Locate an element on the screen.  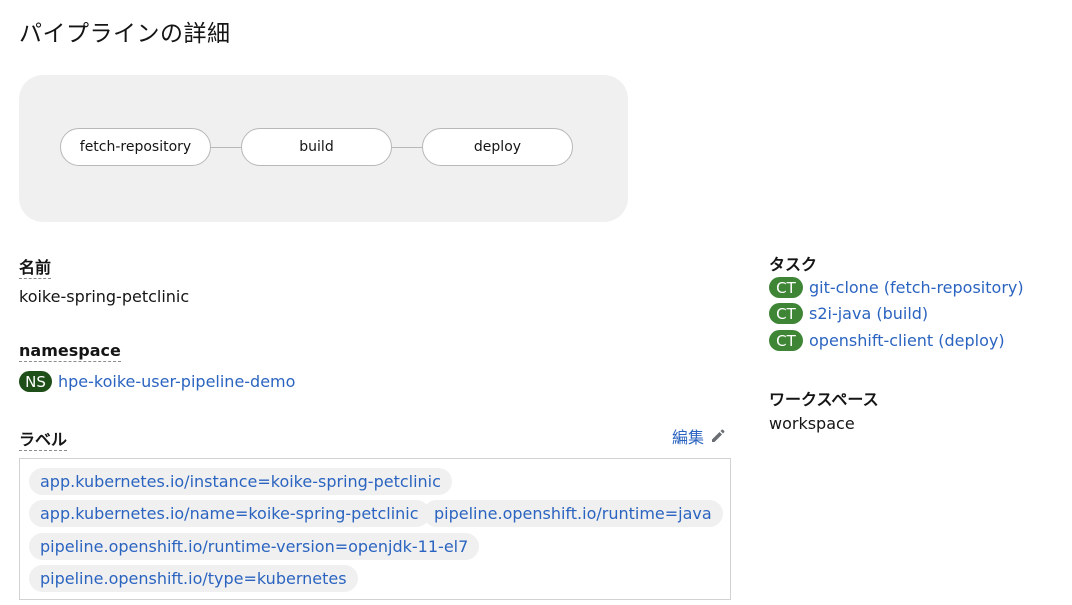
task-link: openshift-client (deploy) is located at coordinates (907, 340).